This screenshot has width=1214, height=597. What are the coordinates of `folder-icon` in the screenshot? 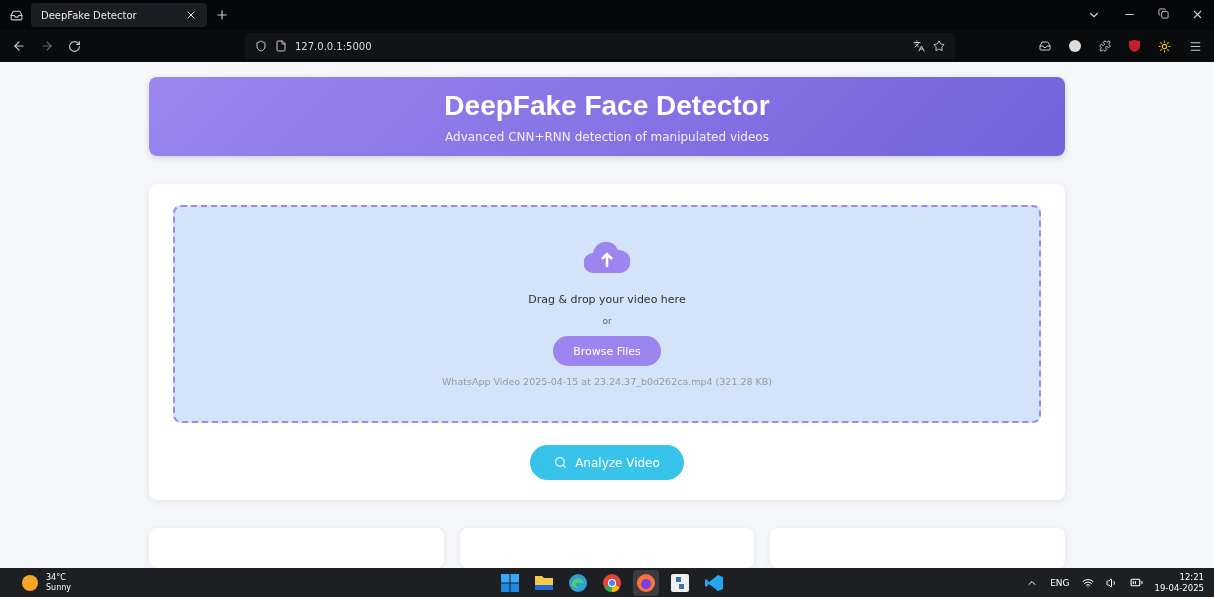 It's located at (544, 582).